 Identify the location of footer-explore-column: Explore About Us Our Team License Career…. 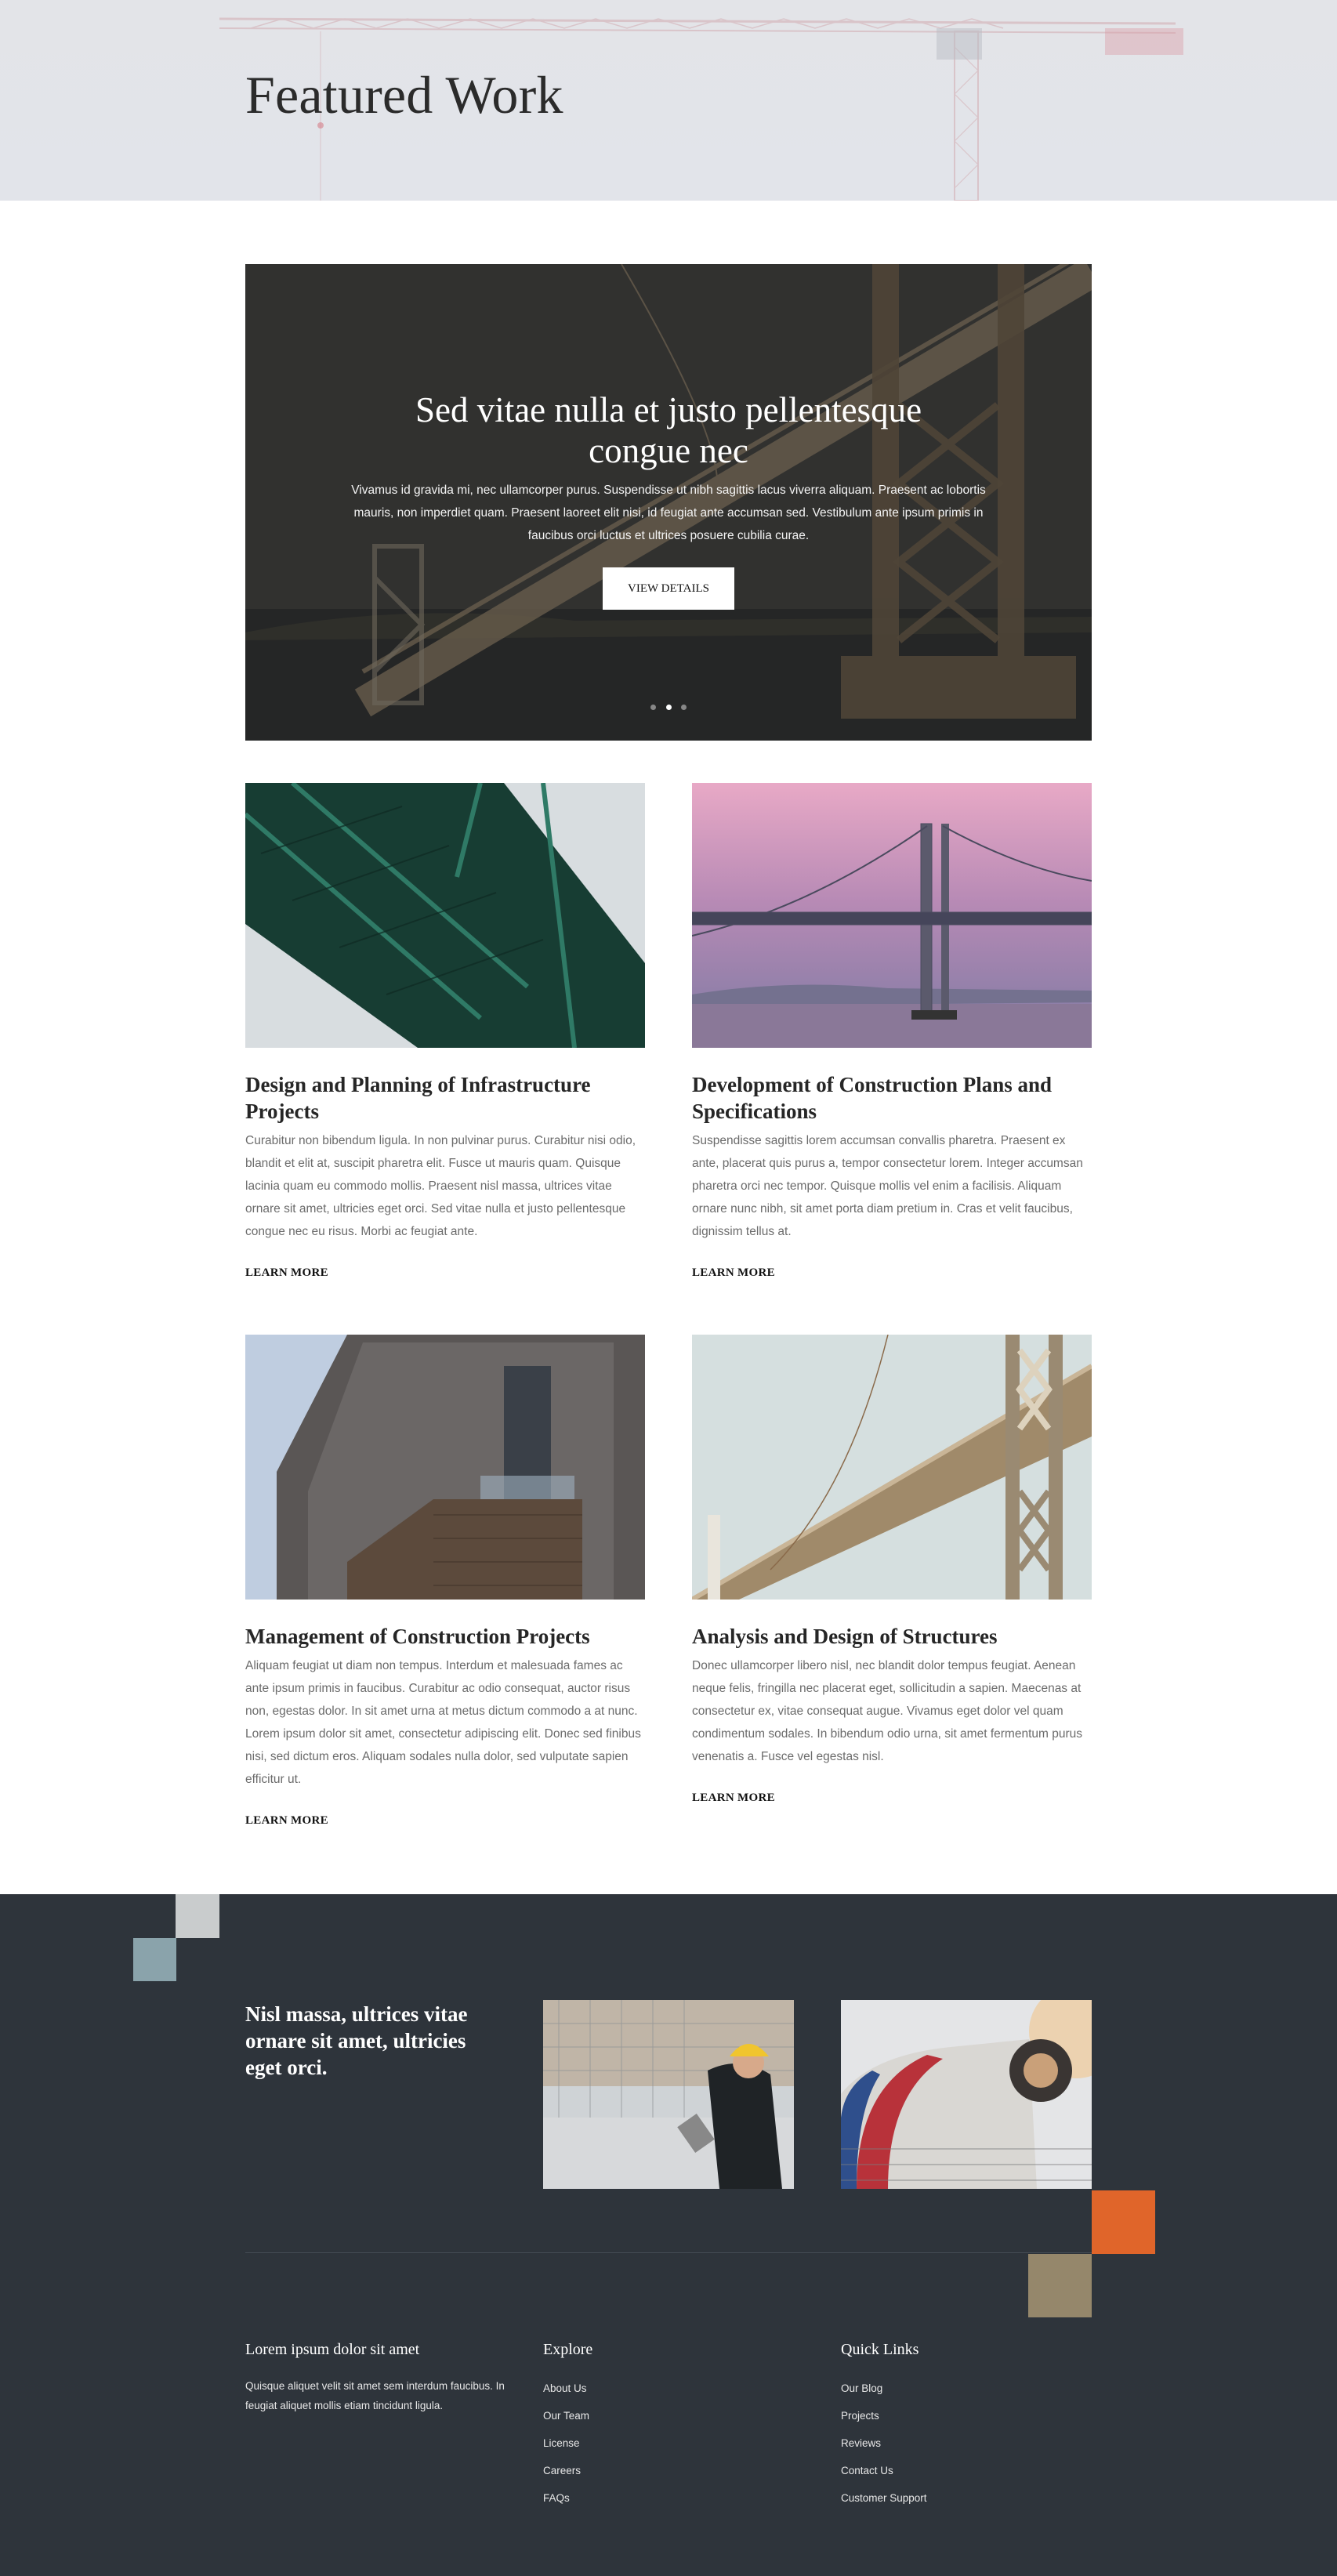
(567, 2426).